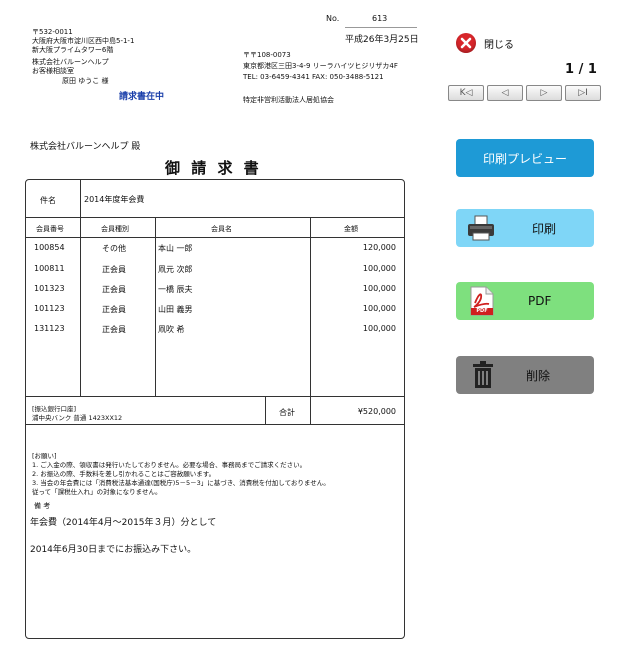 This screenshot has height=663, width=631. Describe the element at coordinates (525, 375) in the screenshot. I see `delete-button: 削除` at that location.